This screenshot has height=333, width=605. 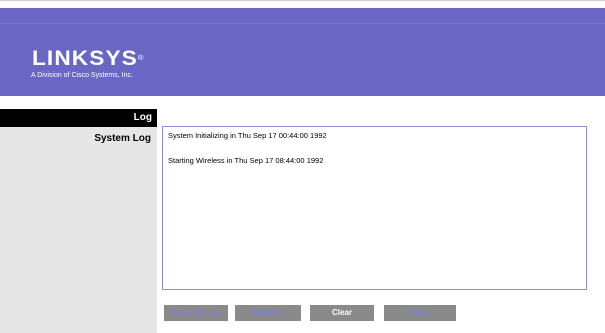 What do you see at coordinates (302, 16) in the screenshot?
I see `header-top-band` at bounding box center [302, 16].